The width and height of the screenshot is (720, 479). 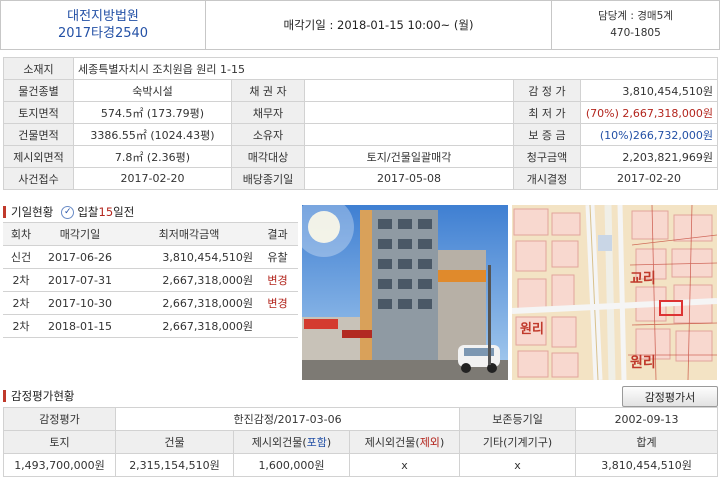 I want to click on dividend-deadline-label: 배당종기일, so click(x=268, y=178).